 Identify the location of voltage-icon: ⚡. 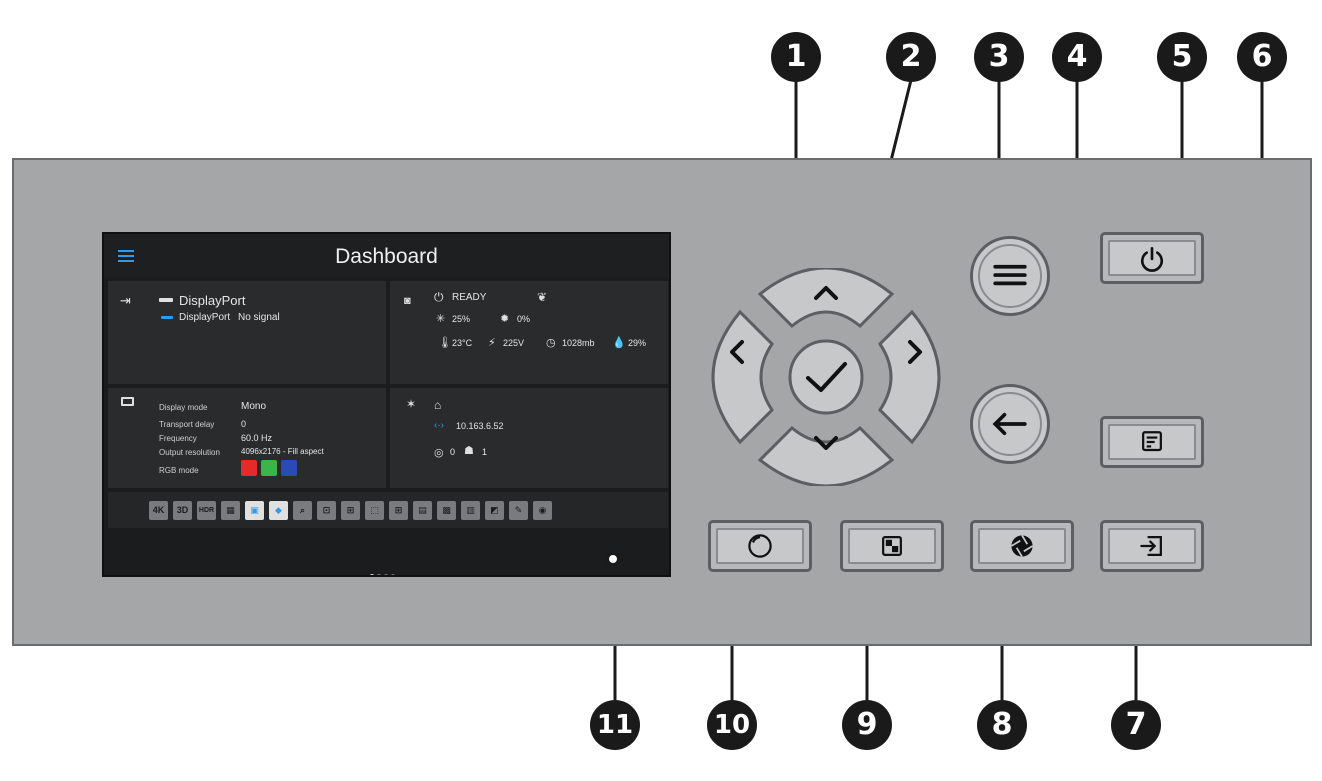
(492, 343).